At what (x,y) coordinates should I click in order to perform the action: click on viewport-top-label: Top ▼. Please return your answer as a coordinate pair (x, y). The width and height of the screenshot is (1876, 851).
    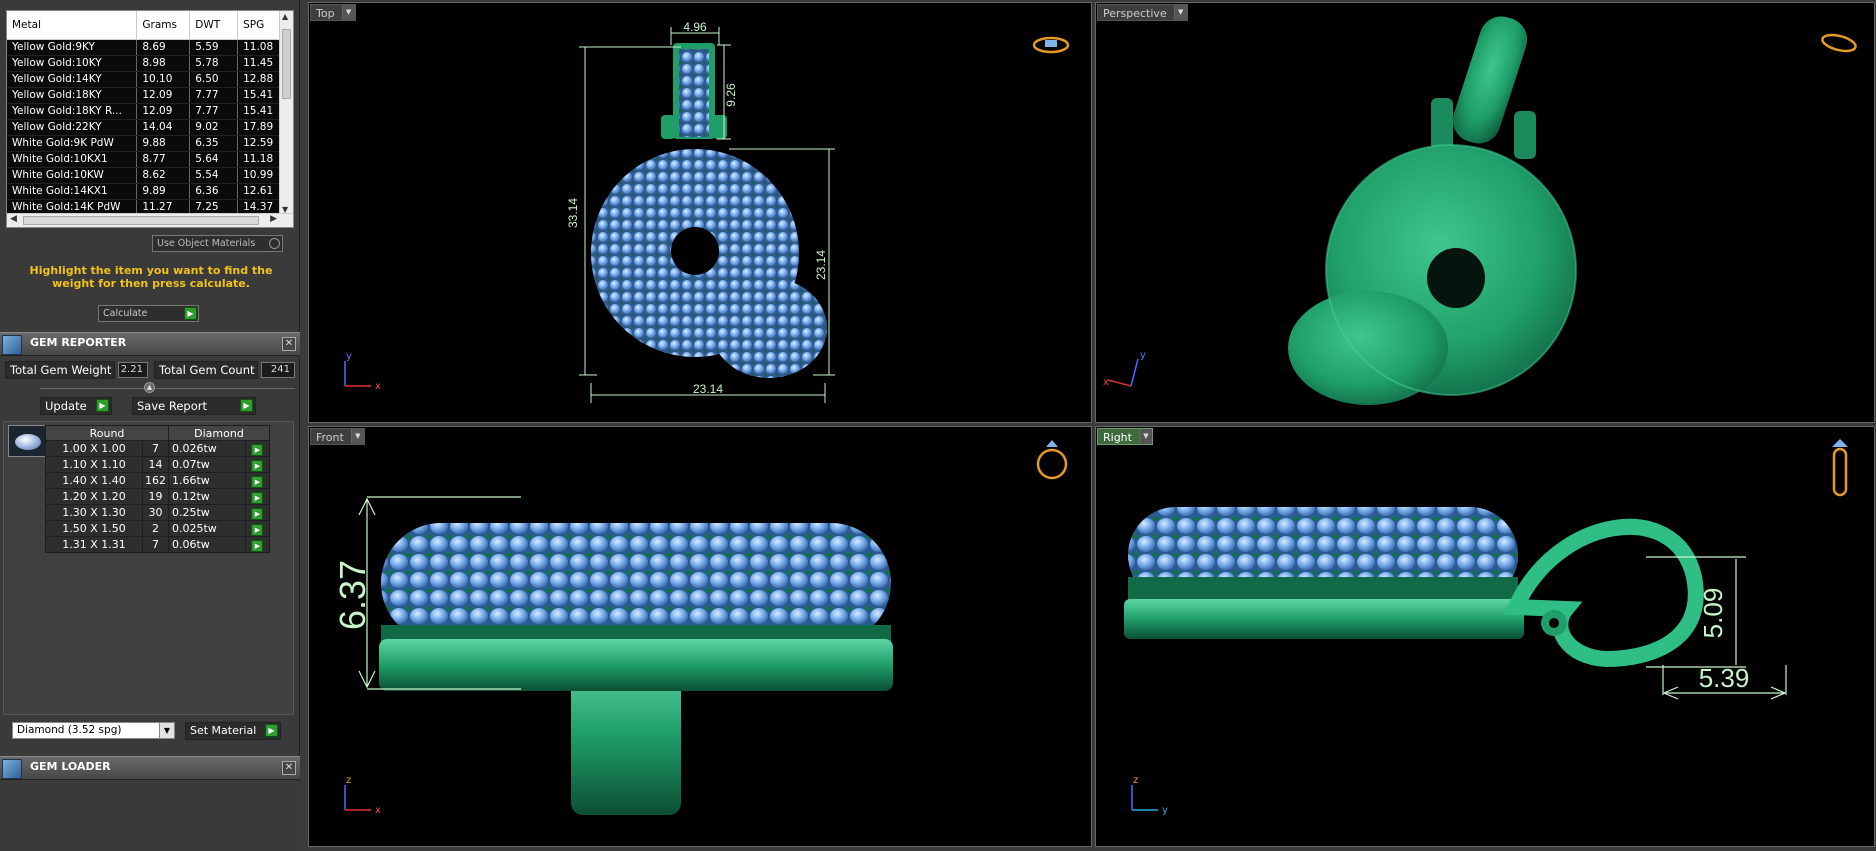
    Looking at the image, I should click on (333, 12).